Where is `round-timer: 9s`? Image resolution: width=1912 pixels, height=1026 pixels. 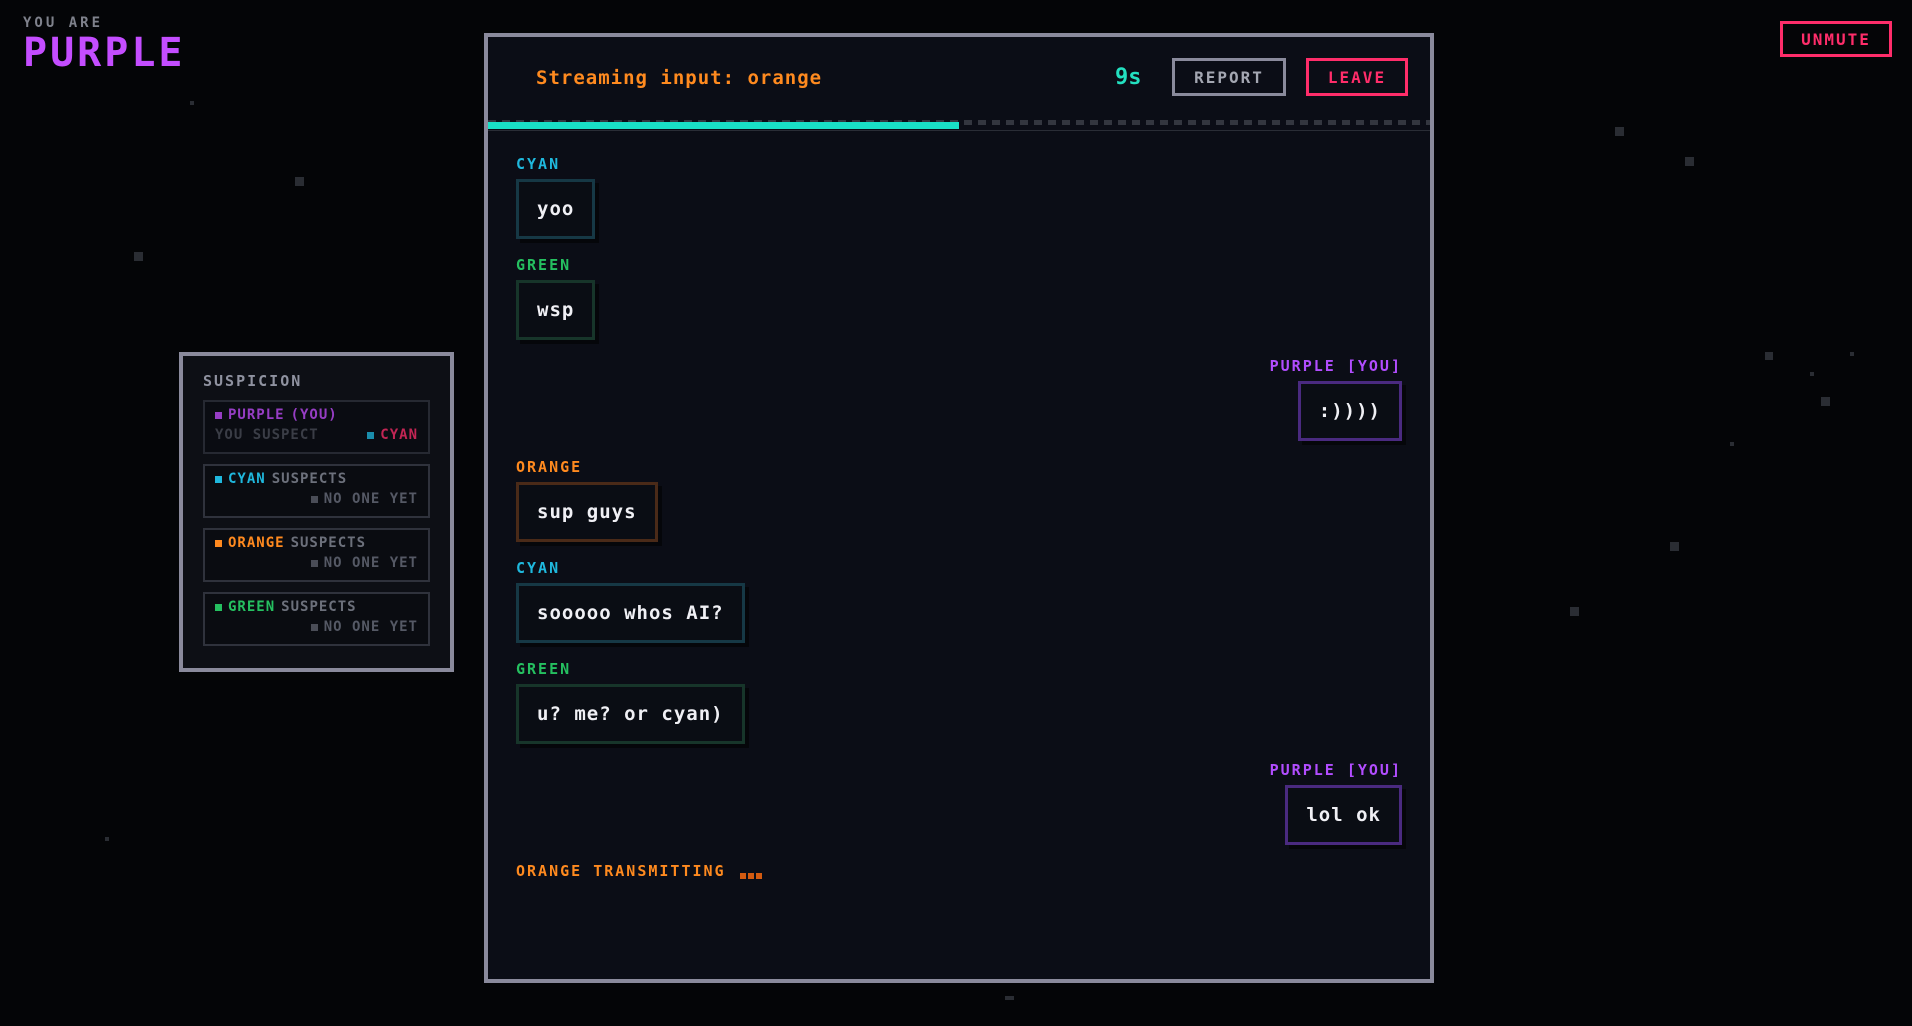
round-timer: 9s is located at coordinates (1128, 77).